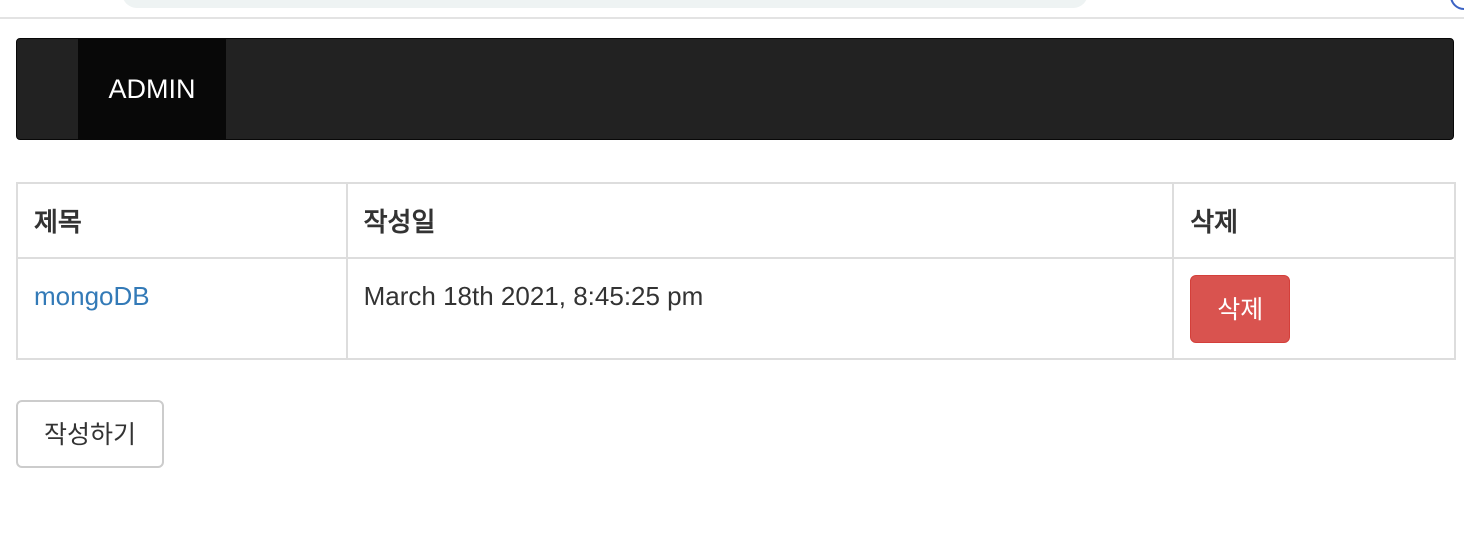 The image size is (1464, 542). I want to click on post-delete-cell: 삭제, so click(1314, 308).